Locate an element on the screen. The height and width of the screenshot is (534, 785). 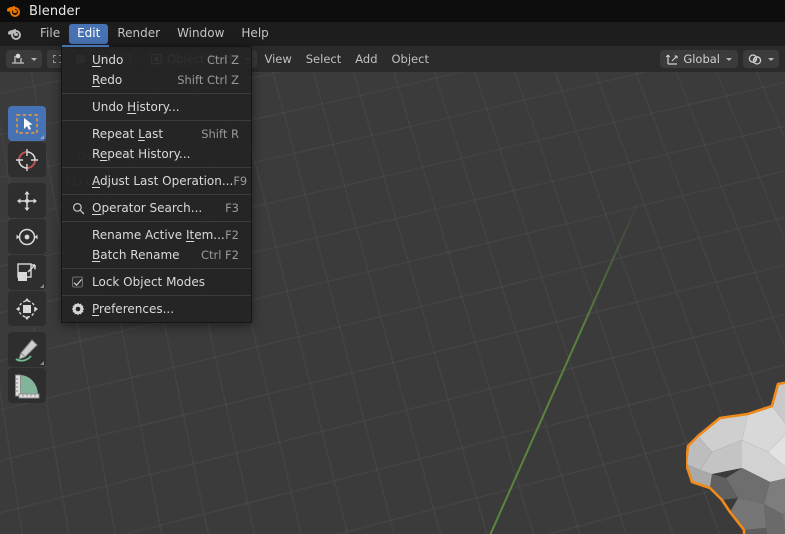
viewport-header-right: Global is located at coordinates (719, 59).